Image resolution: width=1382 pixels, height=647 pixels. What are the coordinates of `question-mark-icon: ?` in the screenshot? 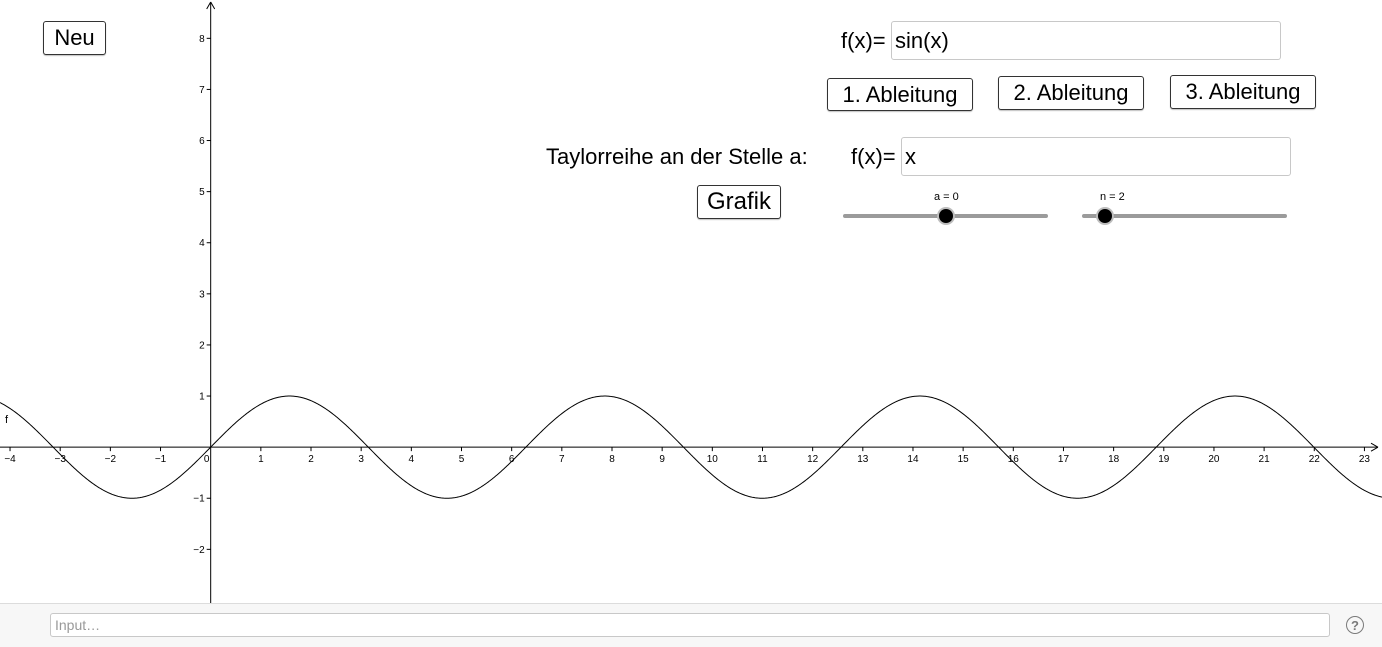 It's located at (1355, 625).